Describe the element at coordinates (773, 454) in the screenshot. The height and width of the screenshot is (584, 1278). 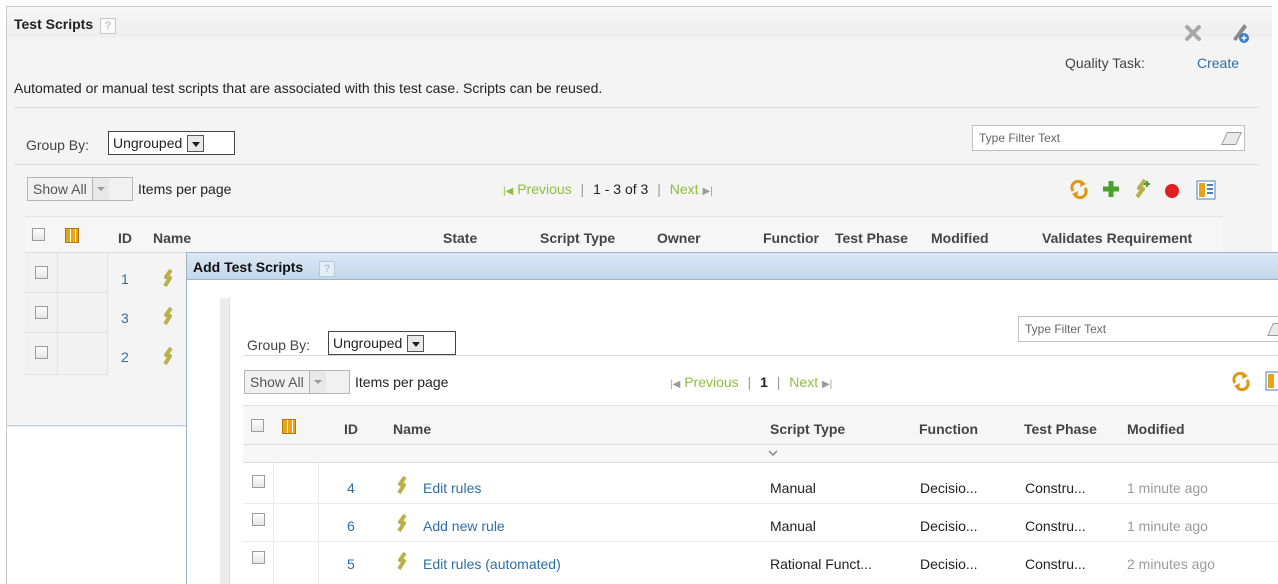
I see `sort-chevron-icon` at that location.